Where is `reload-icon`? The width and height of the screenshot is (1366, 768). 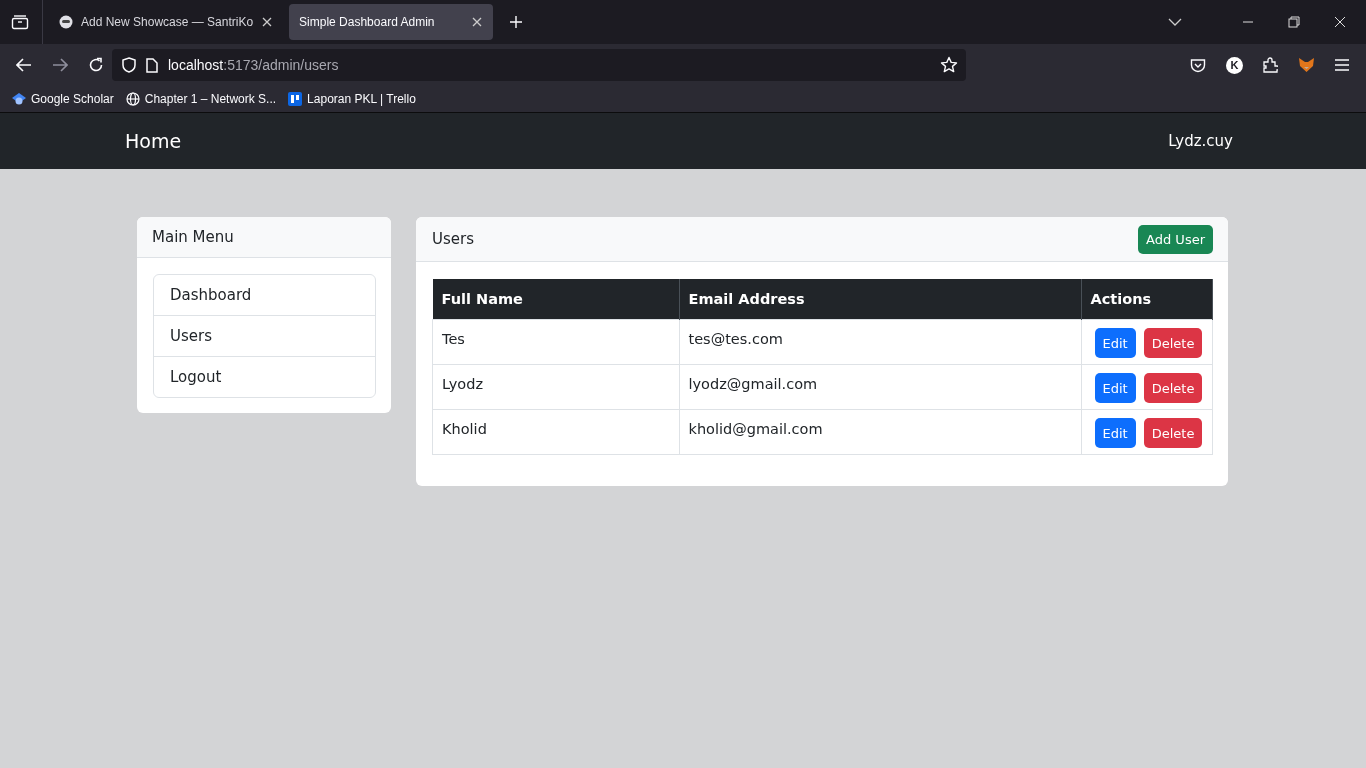
reload-icon is located at coordinates (96, 65).